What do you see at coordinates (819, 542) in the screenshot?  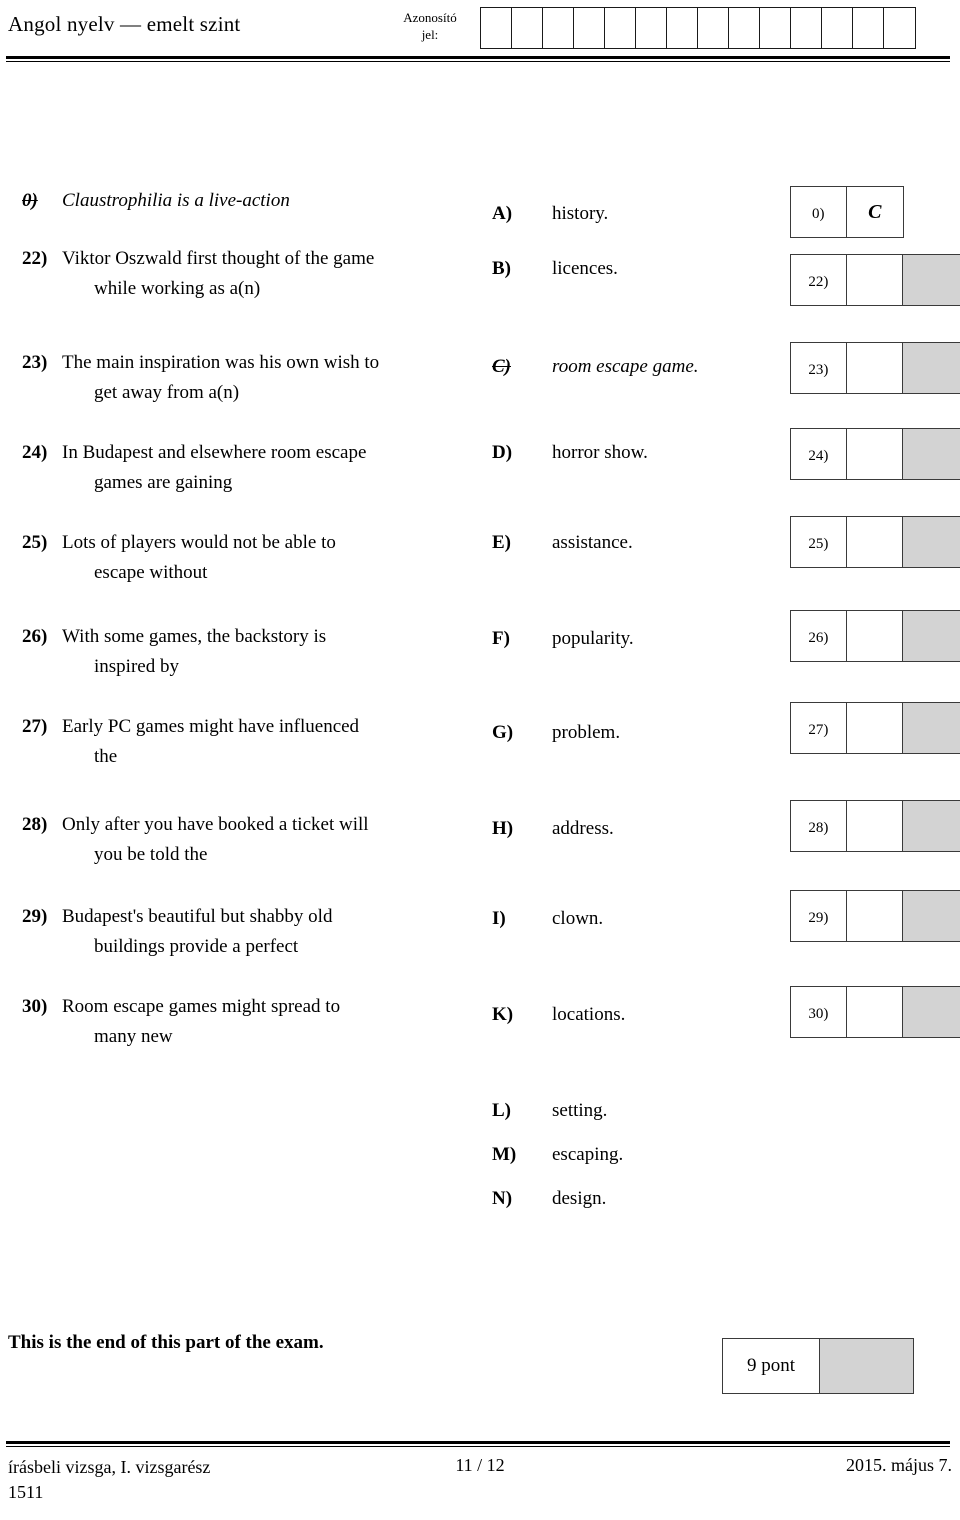 I see `answer-box-number: 25)` at bounding box center [819, 542].